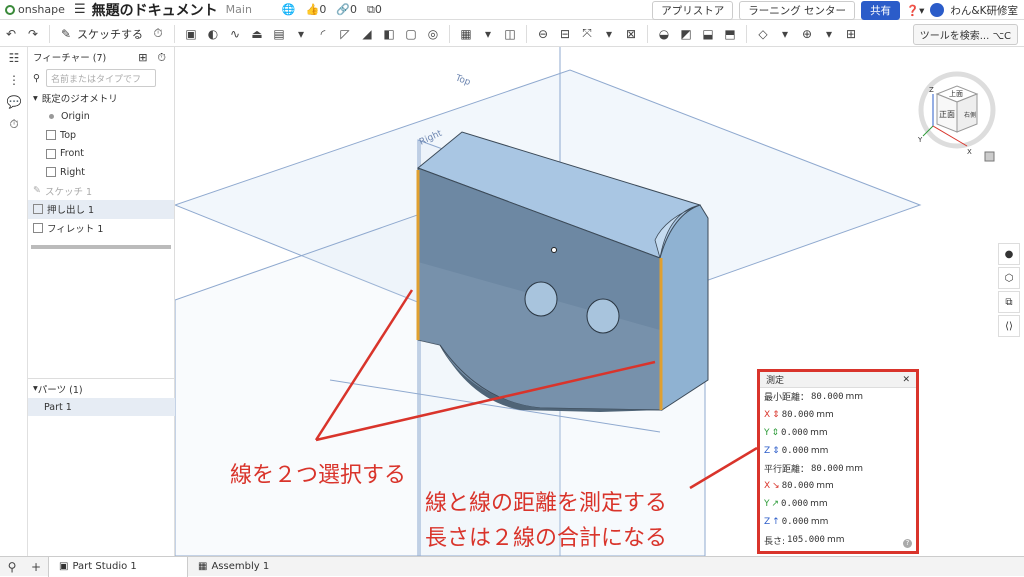 Image resolution: width=1024 pixels, height=577 pixels. I want to click on plane-icon, so click(51, 172).